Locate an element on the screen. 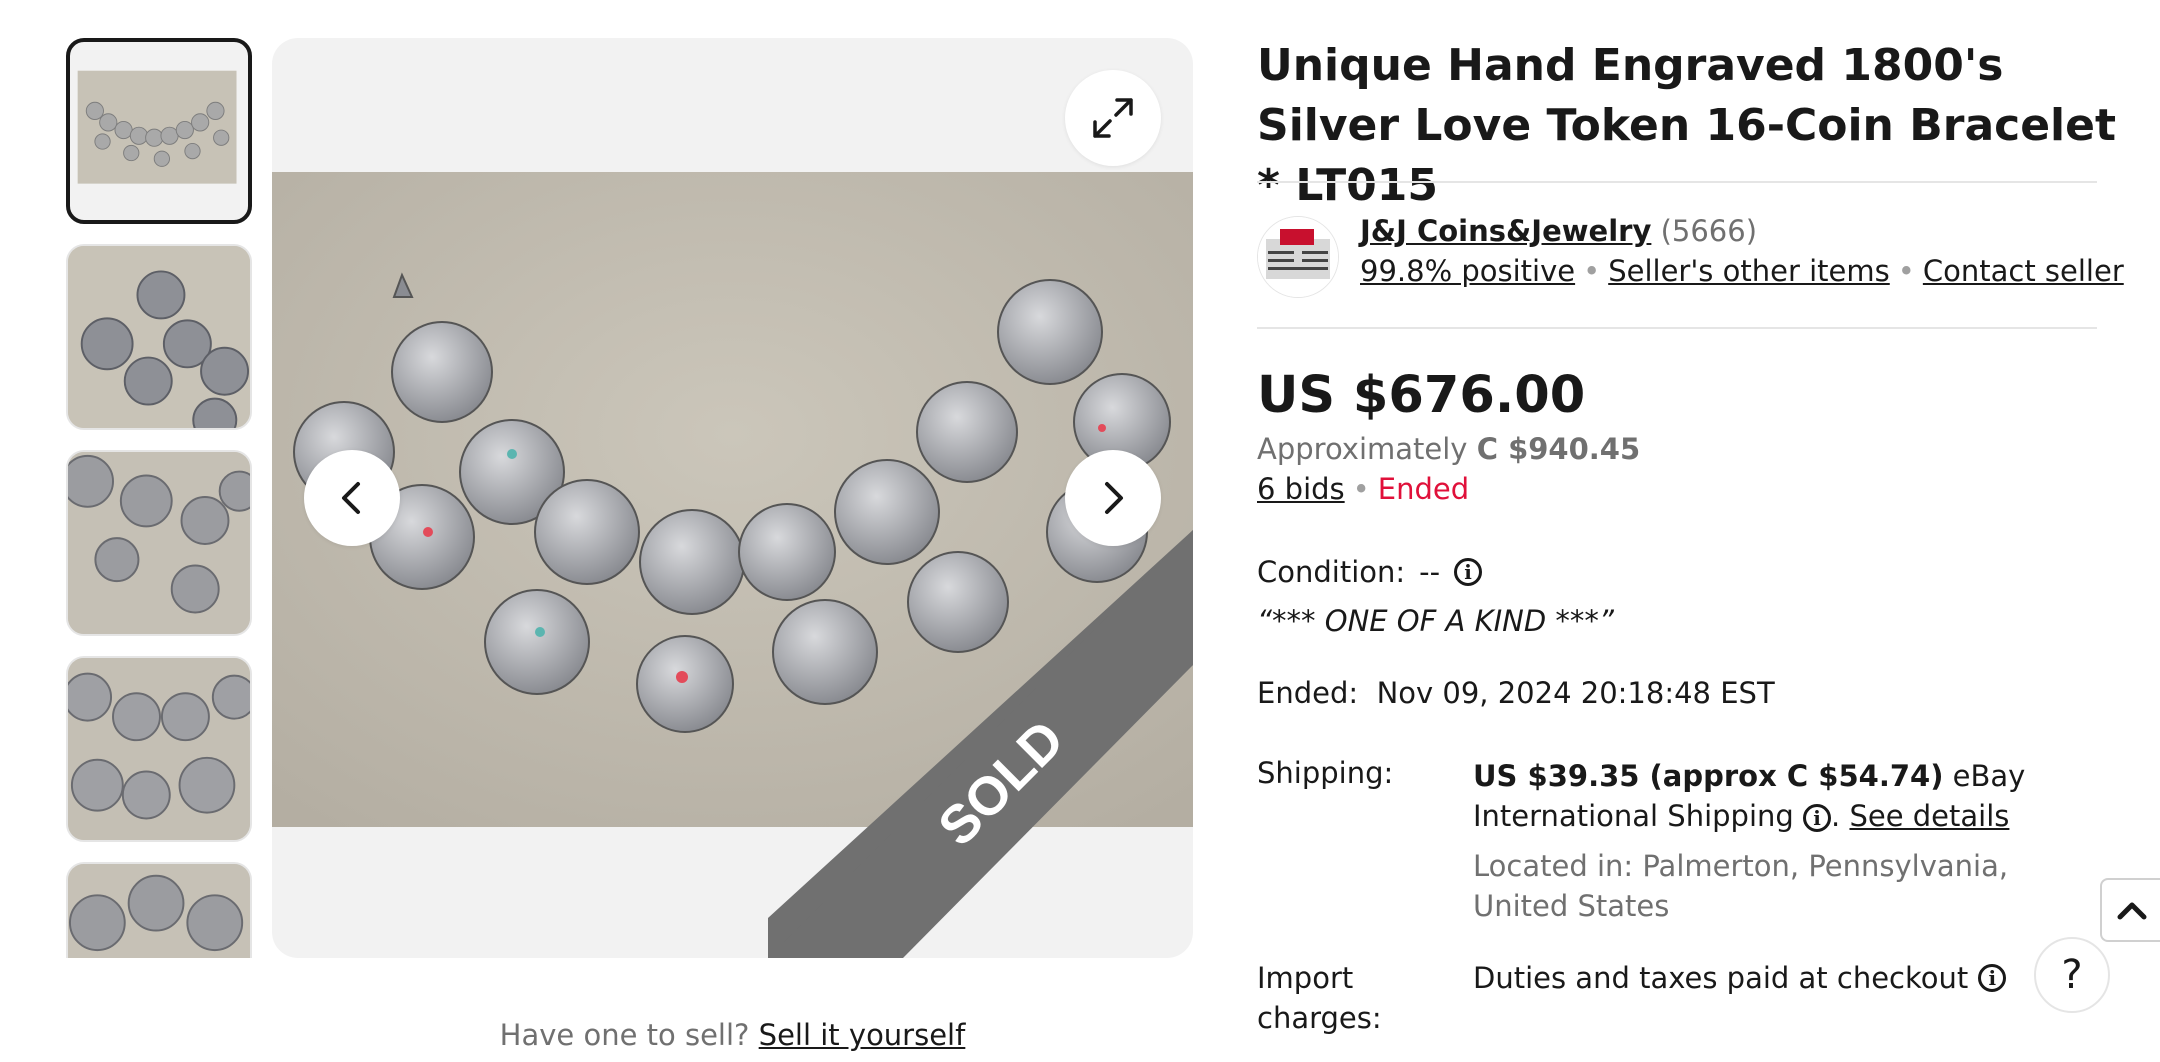 Image resolution: width=2160 pixels, height=1062 pixels. condition-row: Condition: -- i is located at coordinates (1370, 572).